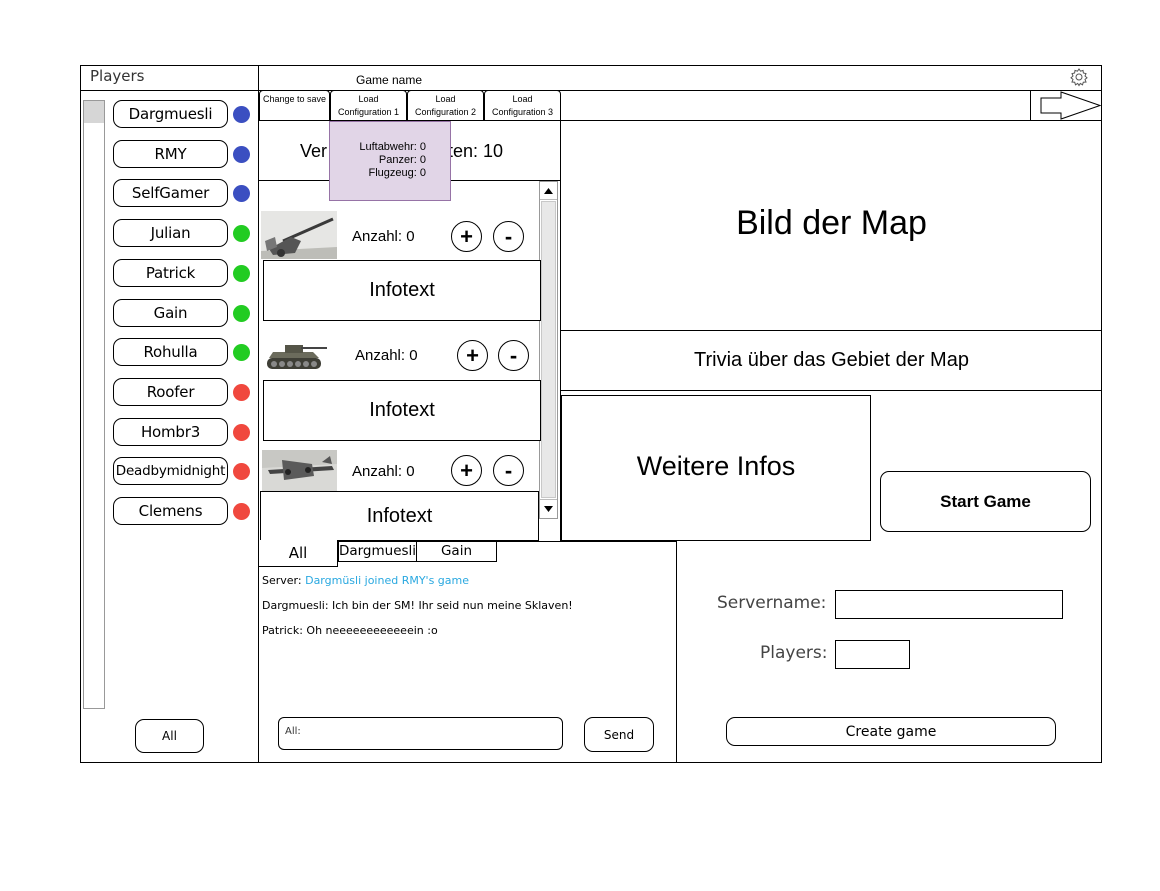  Describe the element at coordinates (377, 551) in the screenshot. I see `chat-tab-dargmuesli: Dargmuesli` at that location.